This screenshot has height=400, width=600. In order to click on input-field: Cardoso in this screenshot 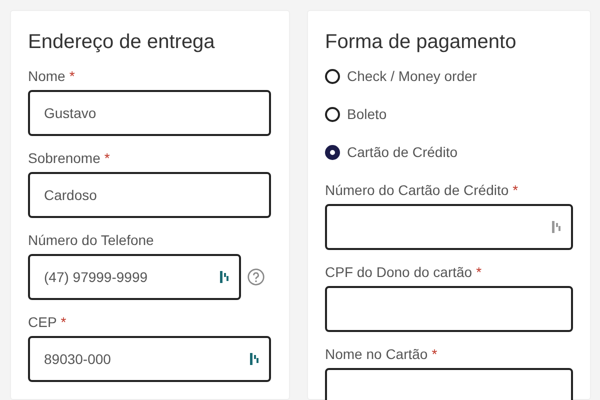, I will do `click(149, 195)`.